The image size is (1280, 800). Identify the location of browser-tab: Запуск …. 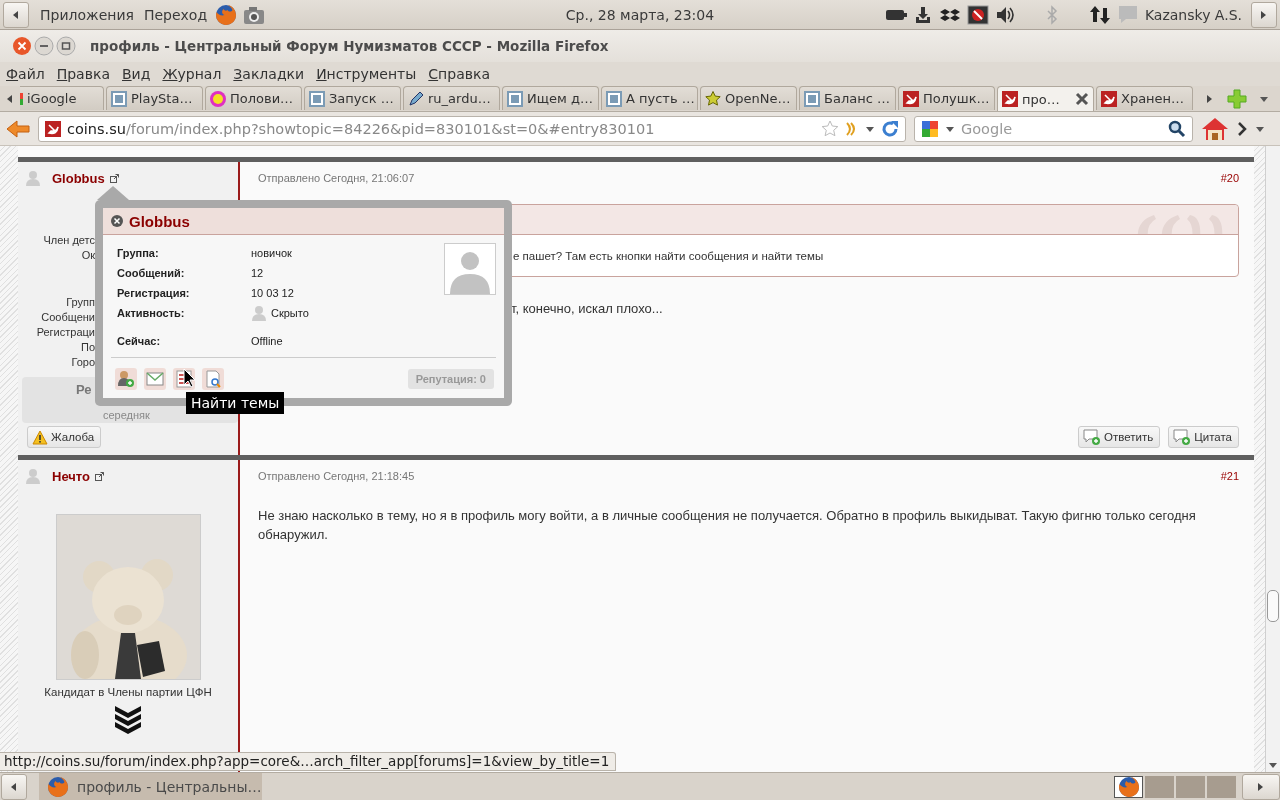
(352, 98).